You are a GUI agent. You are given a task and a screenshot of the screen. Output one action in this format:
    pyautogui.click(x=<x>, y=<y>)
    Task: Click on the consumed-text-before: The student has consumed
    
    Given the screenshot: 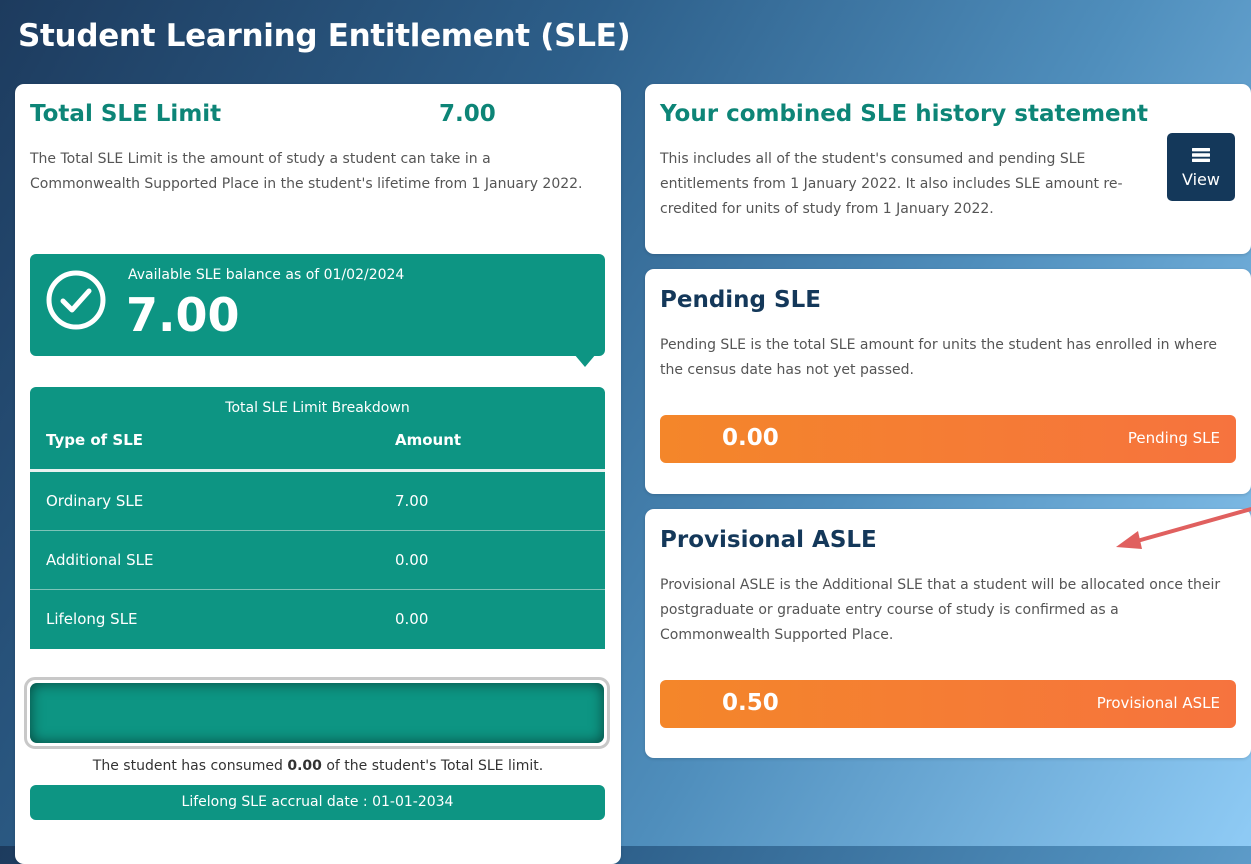 What is the action you would take?
    pyautogui.click(x=190, y=766)
    